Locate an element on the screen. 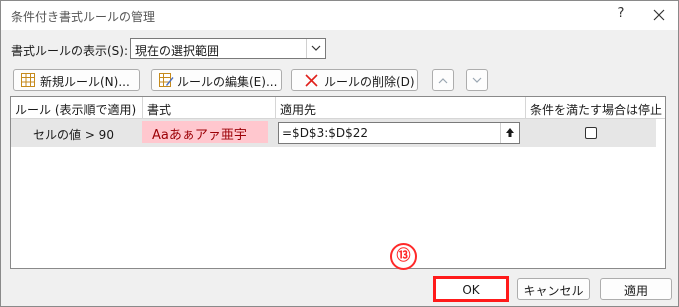  column-header-rule-label: ルール (表示順で適用) is located at coordinates (76, 110).